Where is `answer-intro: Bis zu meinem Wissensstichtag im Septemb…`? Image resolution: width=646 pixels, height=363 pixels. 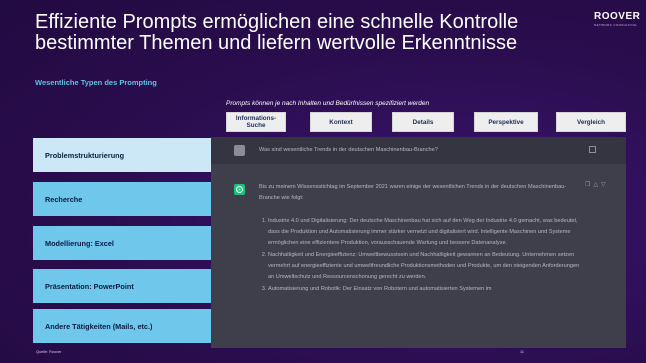
answer-intro: Bis zu meinem Wissensstichtag im Septemb… is located at coordinates (413, 192).